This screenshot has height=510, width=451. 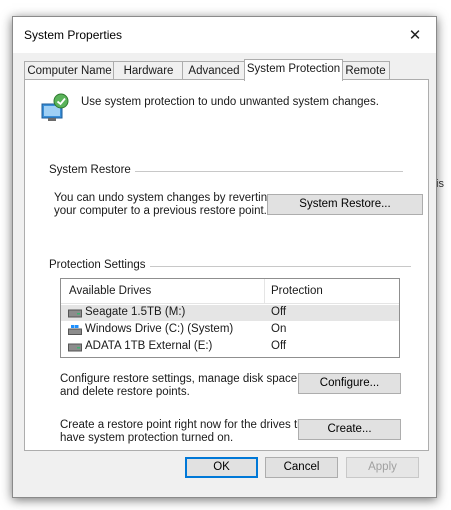 What do you see at coordinates (230, 291) in the screenshot?
I see `drives-list-header: Available Drives Protection` at bounding box center [230, 291].